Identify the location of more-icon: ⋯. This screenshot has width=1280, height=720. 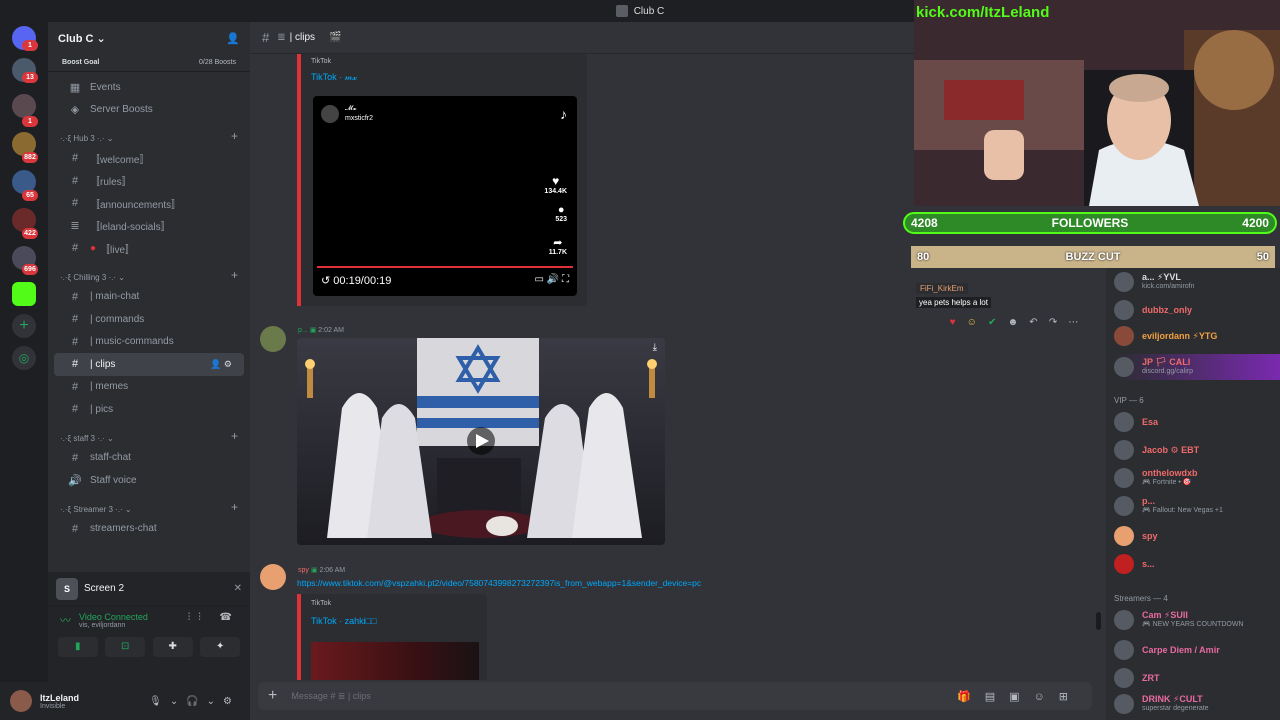
(1073, 322).